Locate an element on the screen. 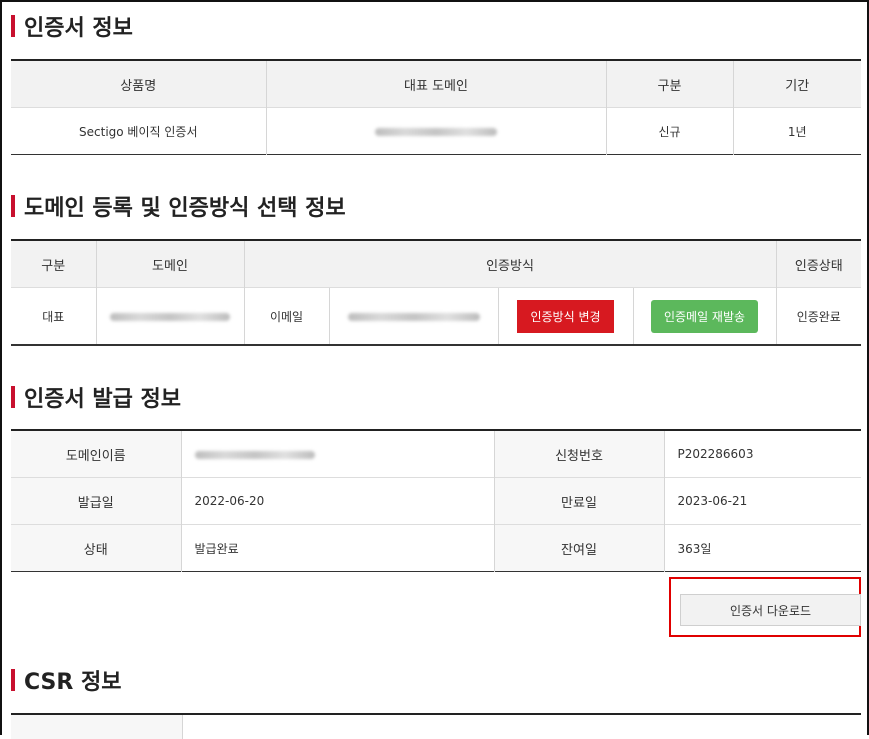 The width and height of the screenshot is (869, 739). cell-domain is located at coordinates (169, 316).